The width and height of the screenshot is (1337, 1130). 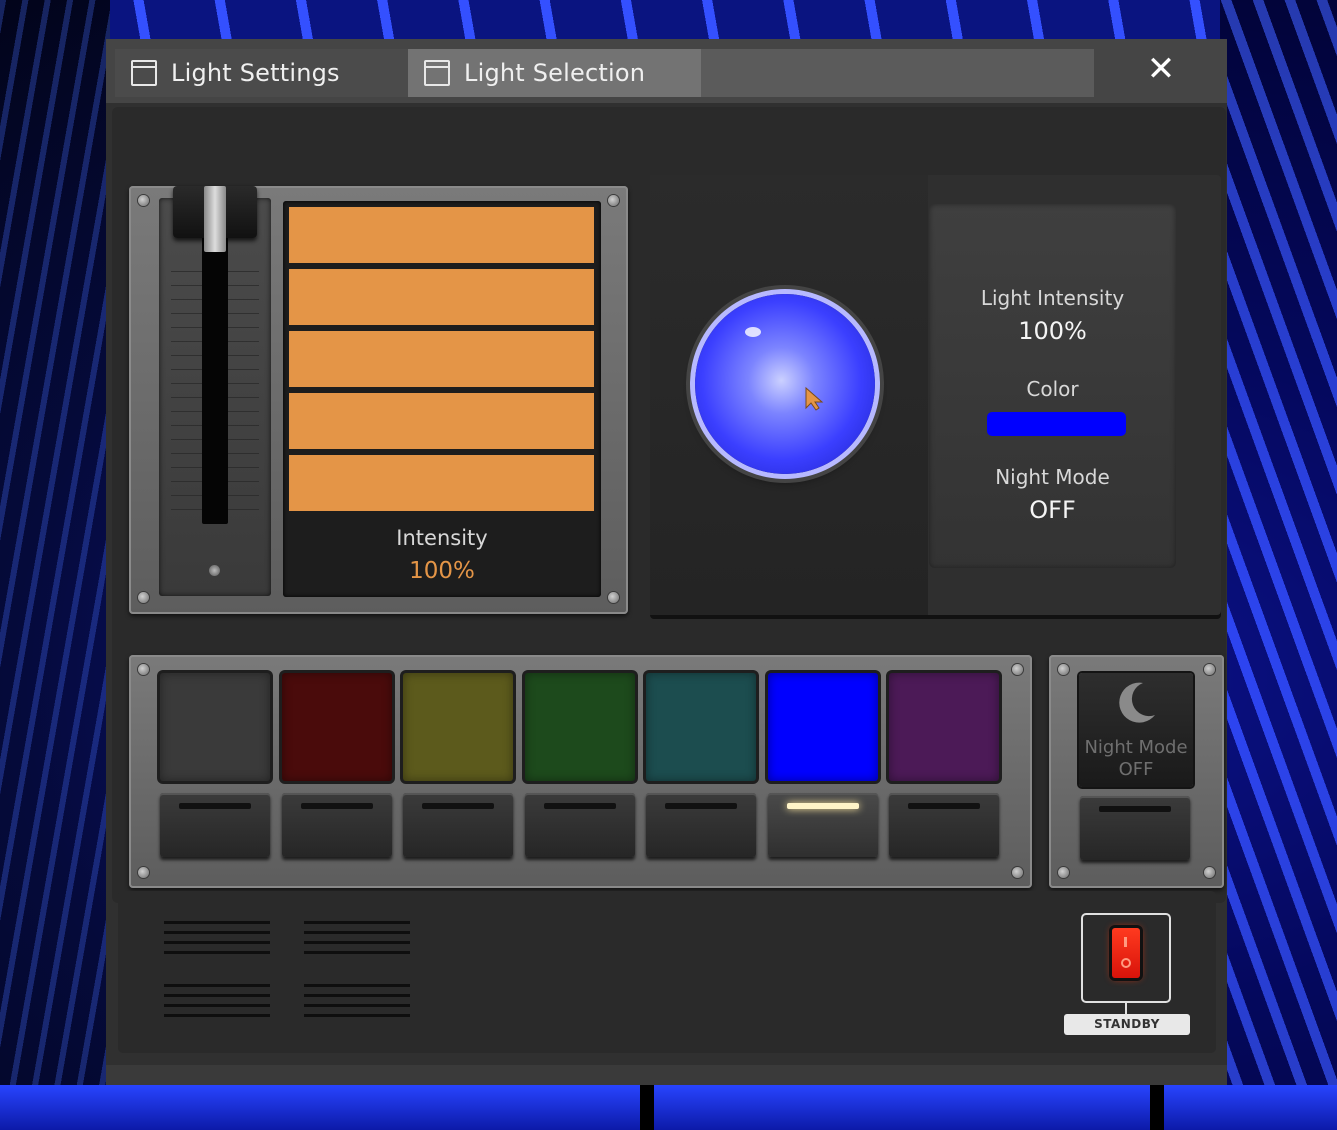 What do you see at coordinates (667, 972) in the screenshot?
I see `bottom-panel: STANDBY` at bounding box center [667, 972].